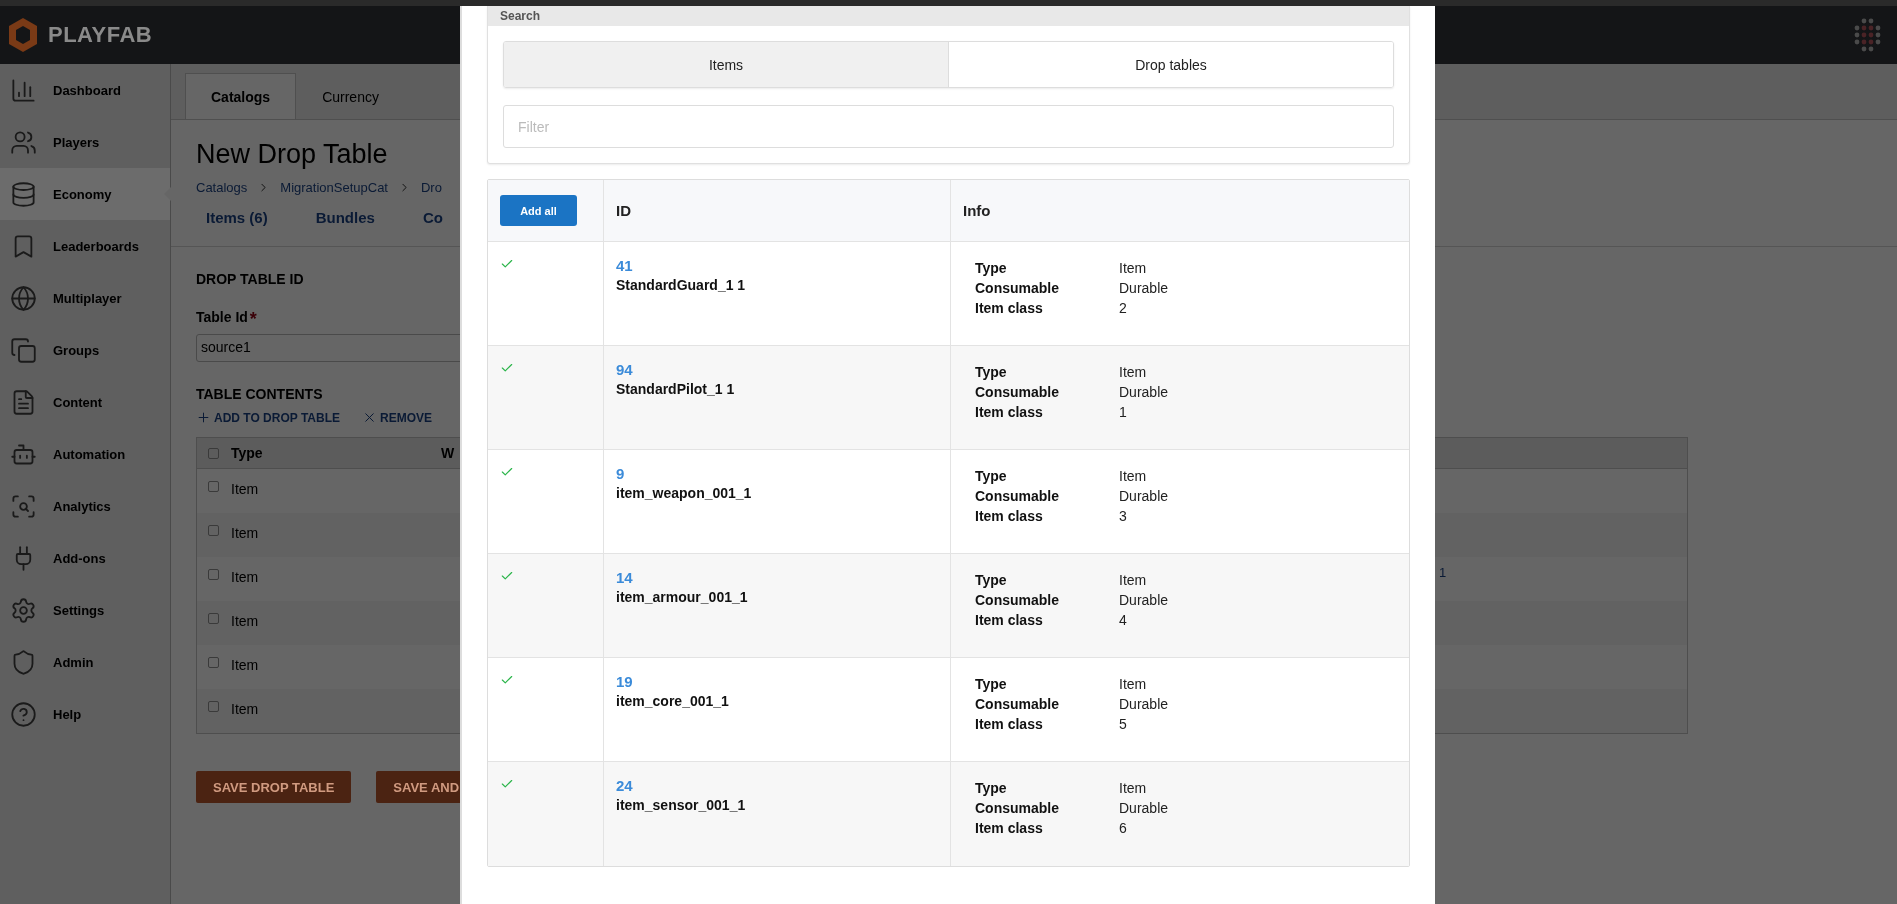  I want to click on sidebar-item: Admin, so click(85, 662).